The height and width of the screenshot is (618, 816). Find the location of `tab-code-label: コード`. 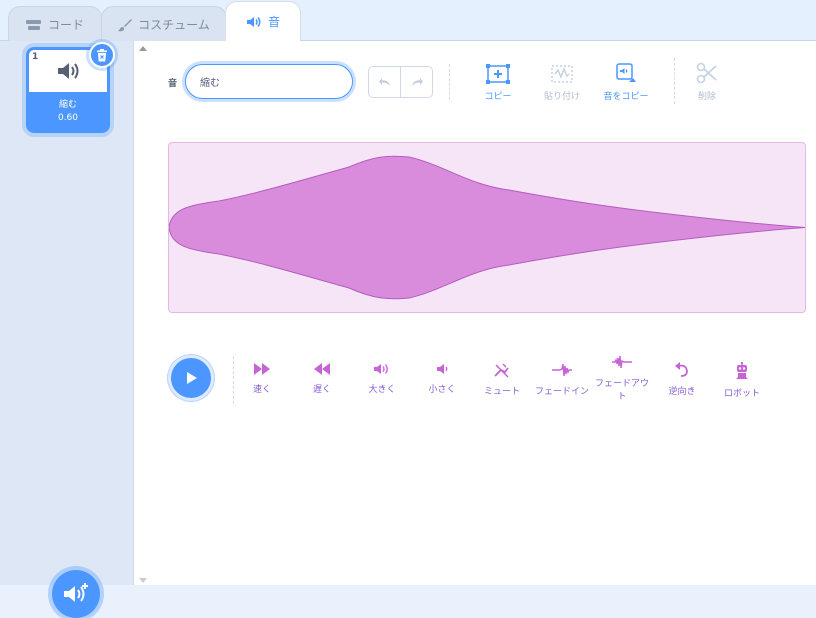

tab-code-label: コード is located at coordinates (65, 25).